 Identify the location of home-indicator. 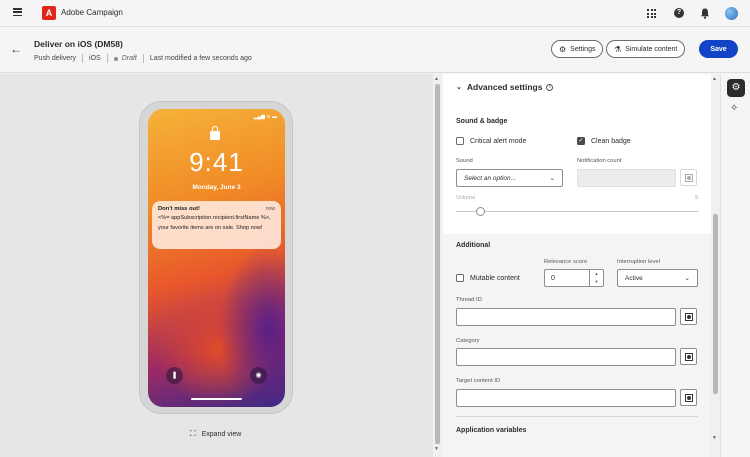
(216, 399).